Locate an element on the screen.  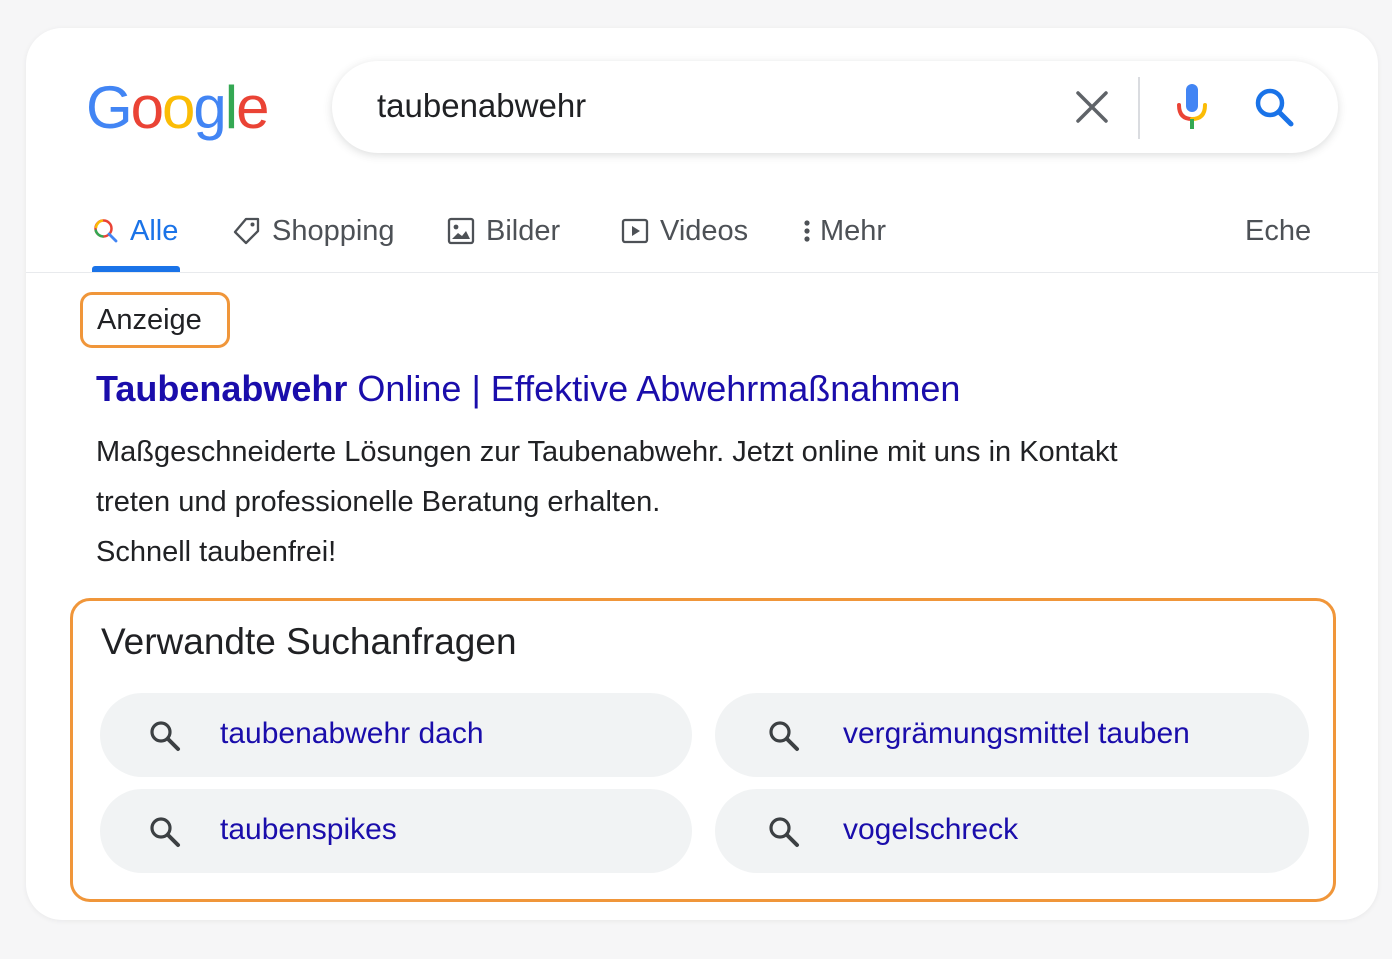
tab-shopping: Shopping is located at coordinates (313, 231).